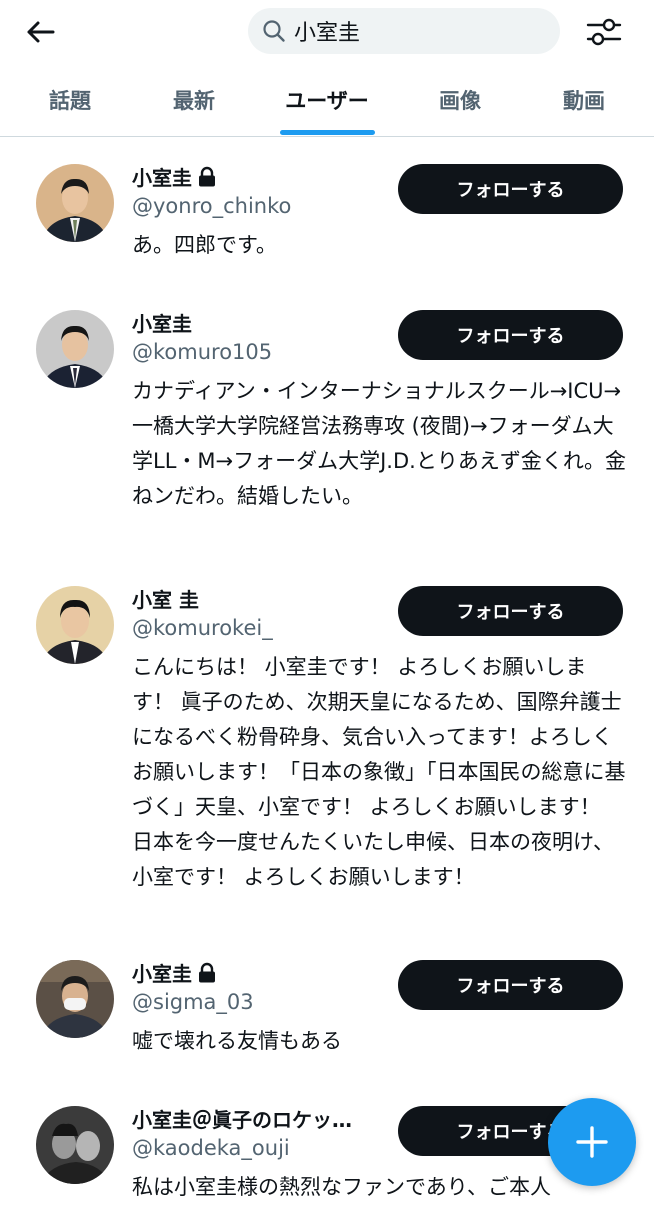 The width and height of the screenshot is (654, 1205). I want to click on search-query: 小室圭, so click(327, 31).